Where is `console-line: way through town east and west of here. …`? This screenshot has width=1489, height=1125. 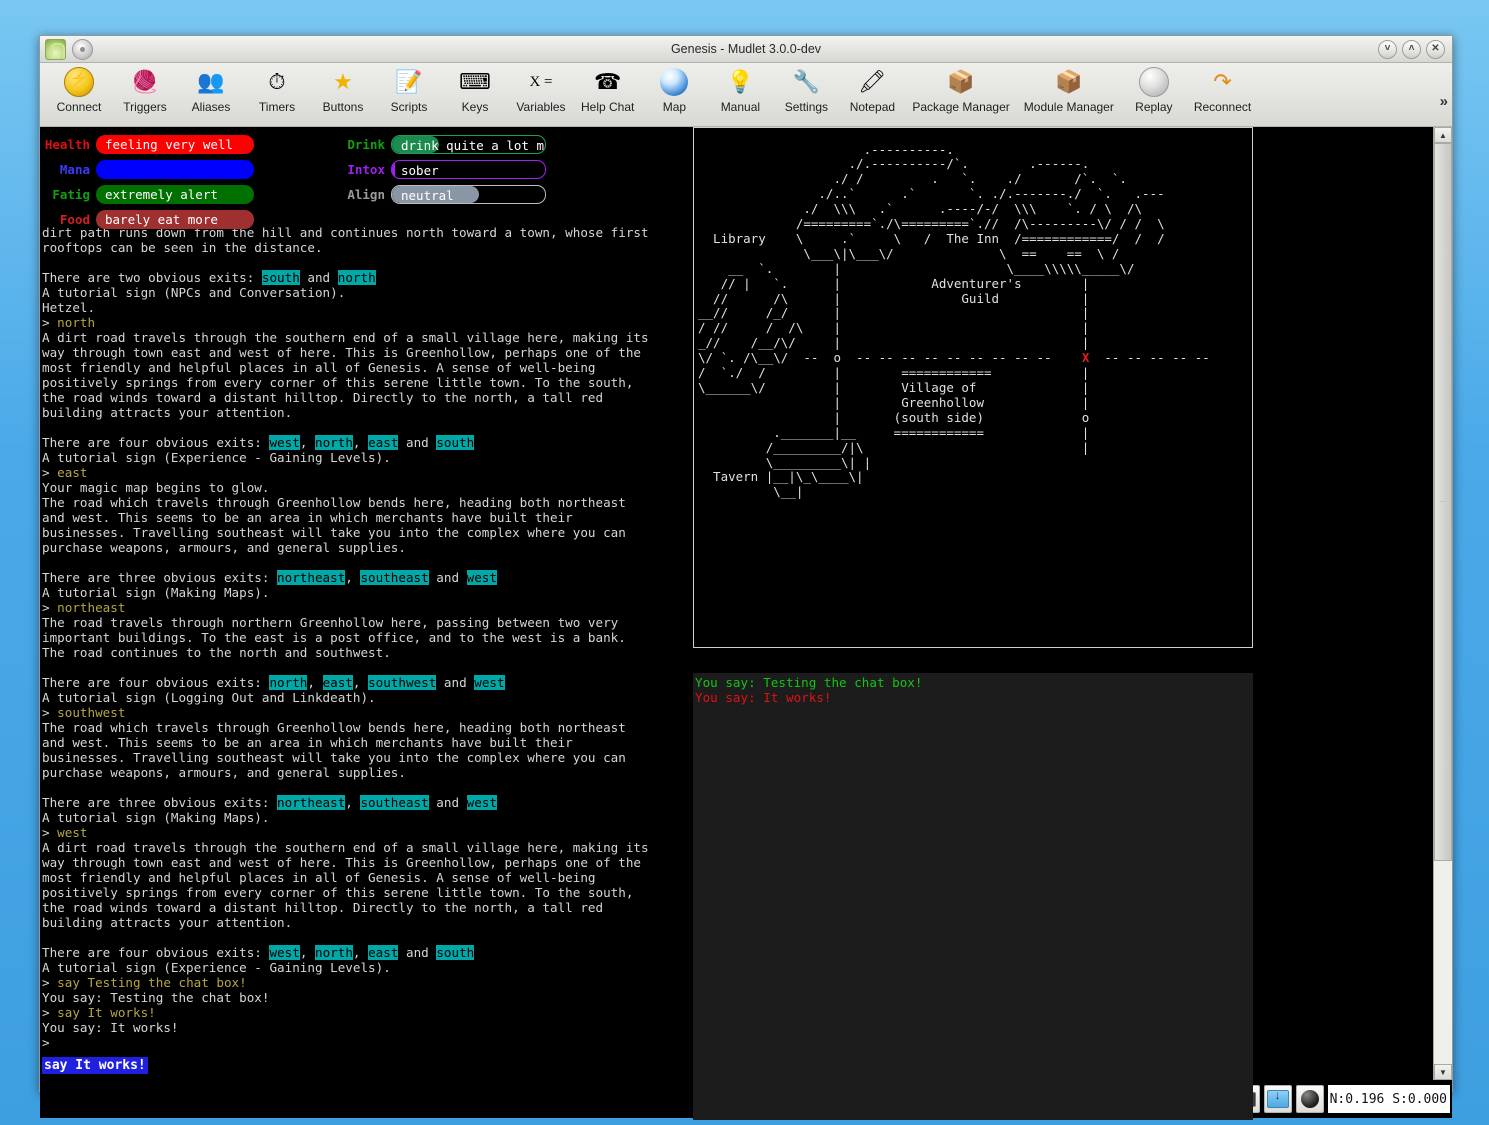 console-line: way through town east and west of here. … is located at coordinates (367, 862).